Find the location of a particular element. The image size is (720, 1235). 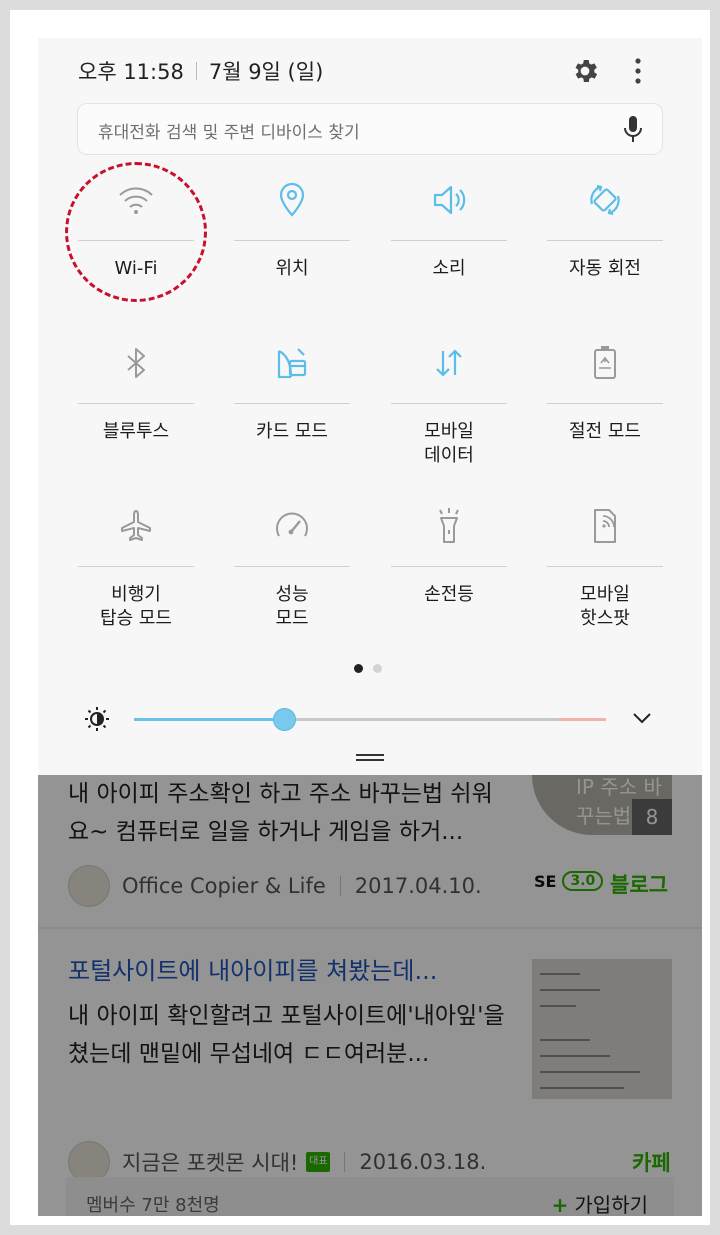

tile-label: 성능 모드 is located at coordinates (292, 606).